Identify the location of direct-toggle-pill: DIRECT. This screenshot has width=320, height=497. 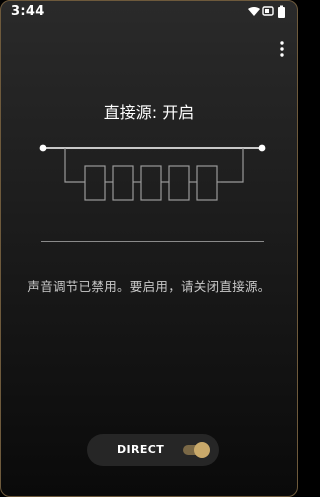
(153, 450).